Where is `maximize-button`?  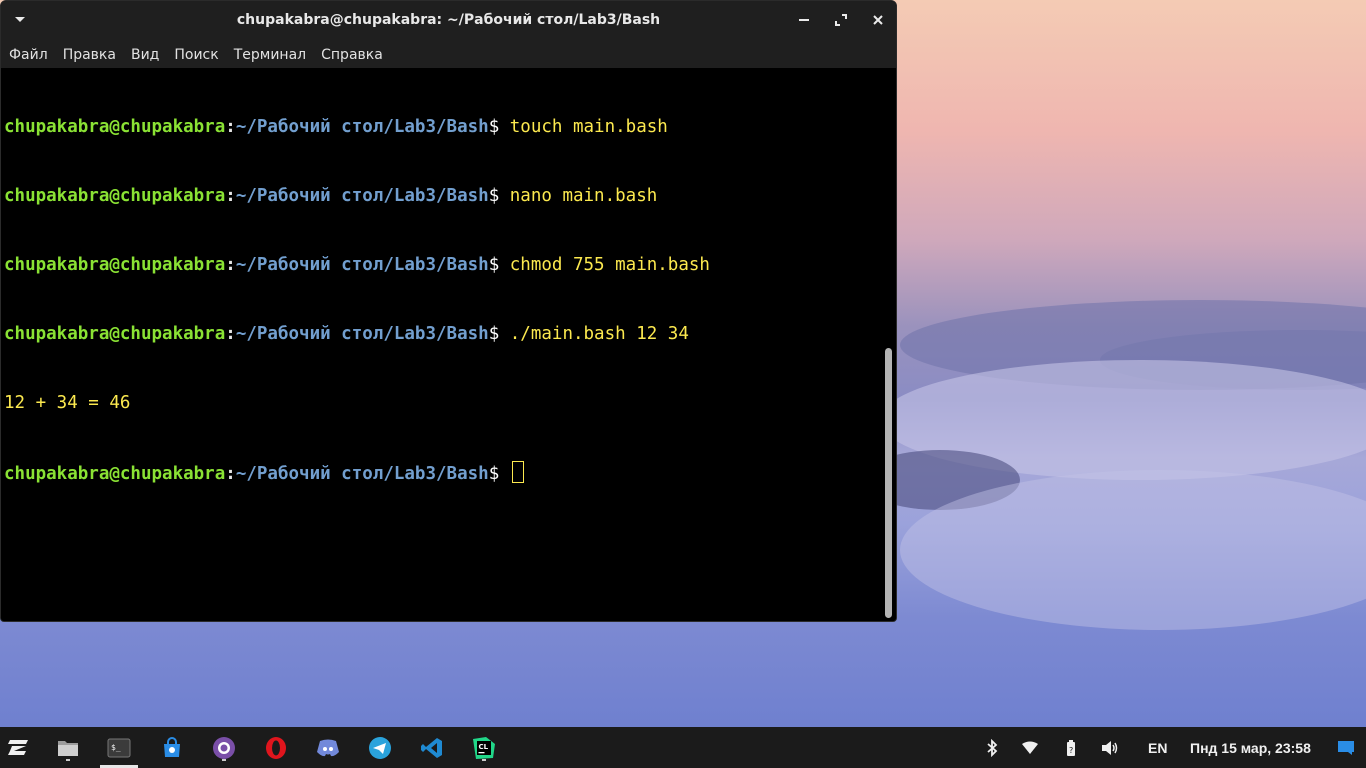 maximize-button is located at coordinates (841, 20).